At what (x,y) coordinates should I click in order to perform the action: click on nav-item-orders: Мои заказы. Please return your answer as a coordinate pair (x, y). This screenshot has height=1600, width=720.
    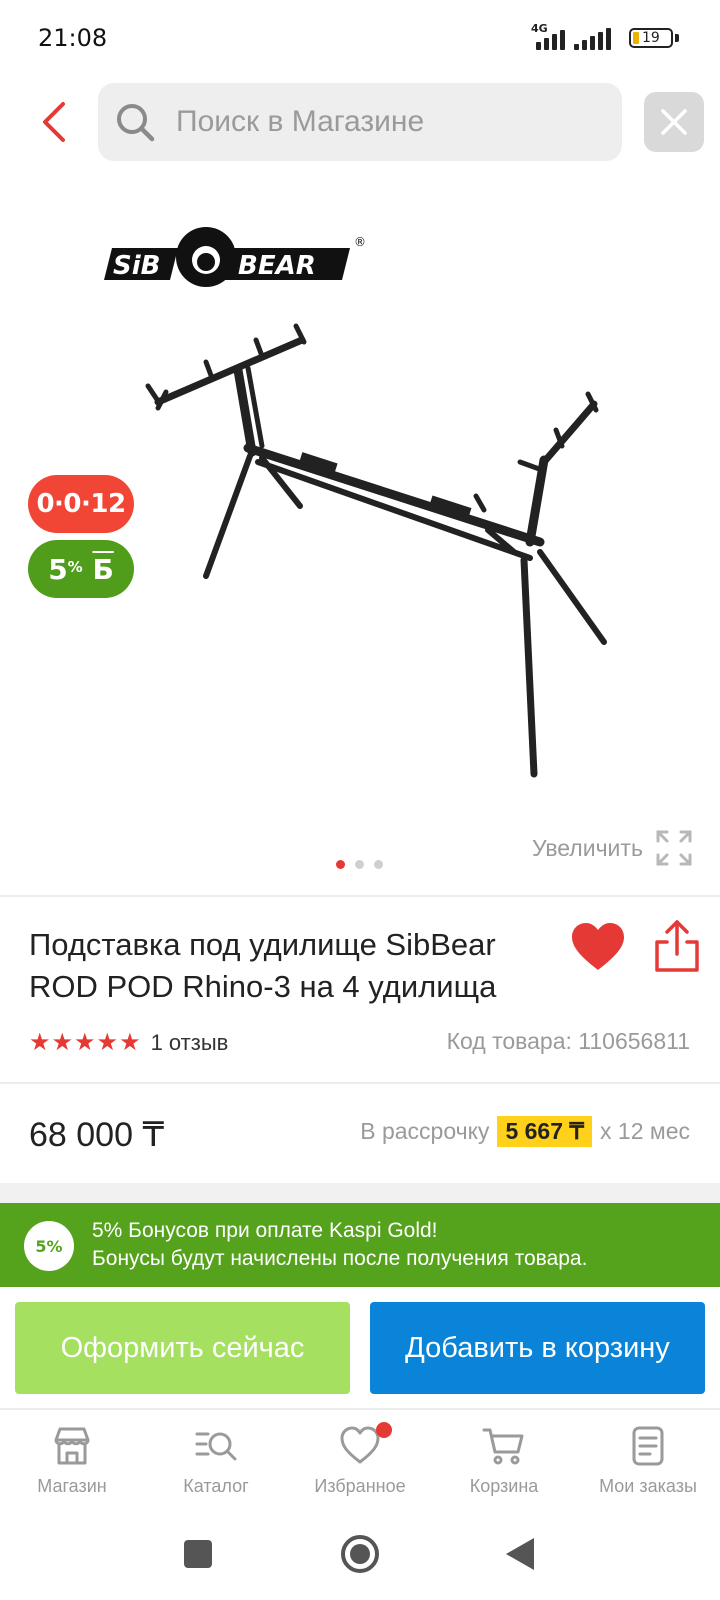
    Looking at the image, I should click on (648, 1460).